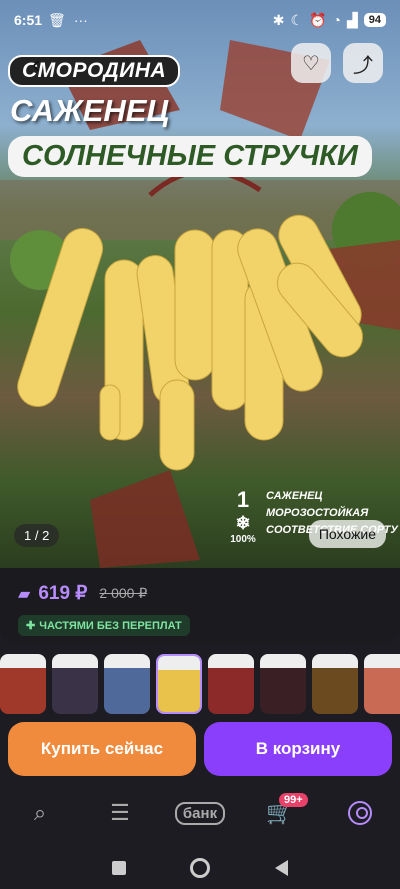 This screenshot has height=889, width=400. I want to click on variant-thumbnails, so click(200, 686).